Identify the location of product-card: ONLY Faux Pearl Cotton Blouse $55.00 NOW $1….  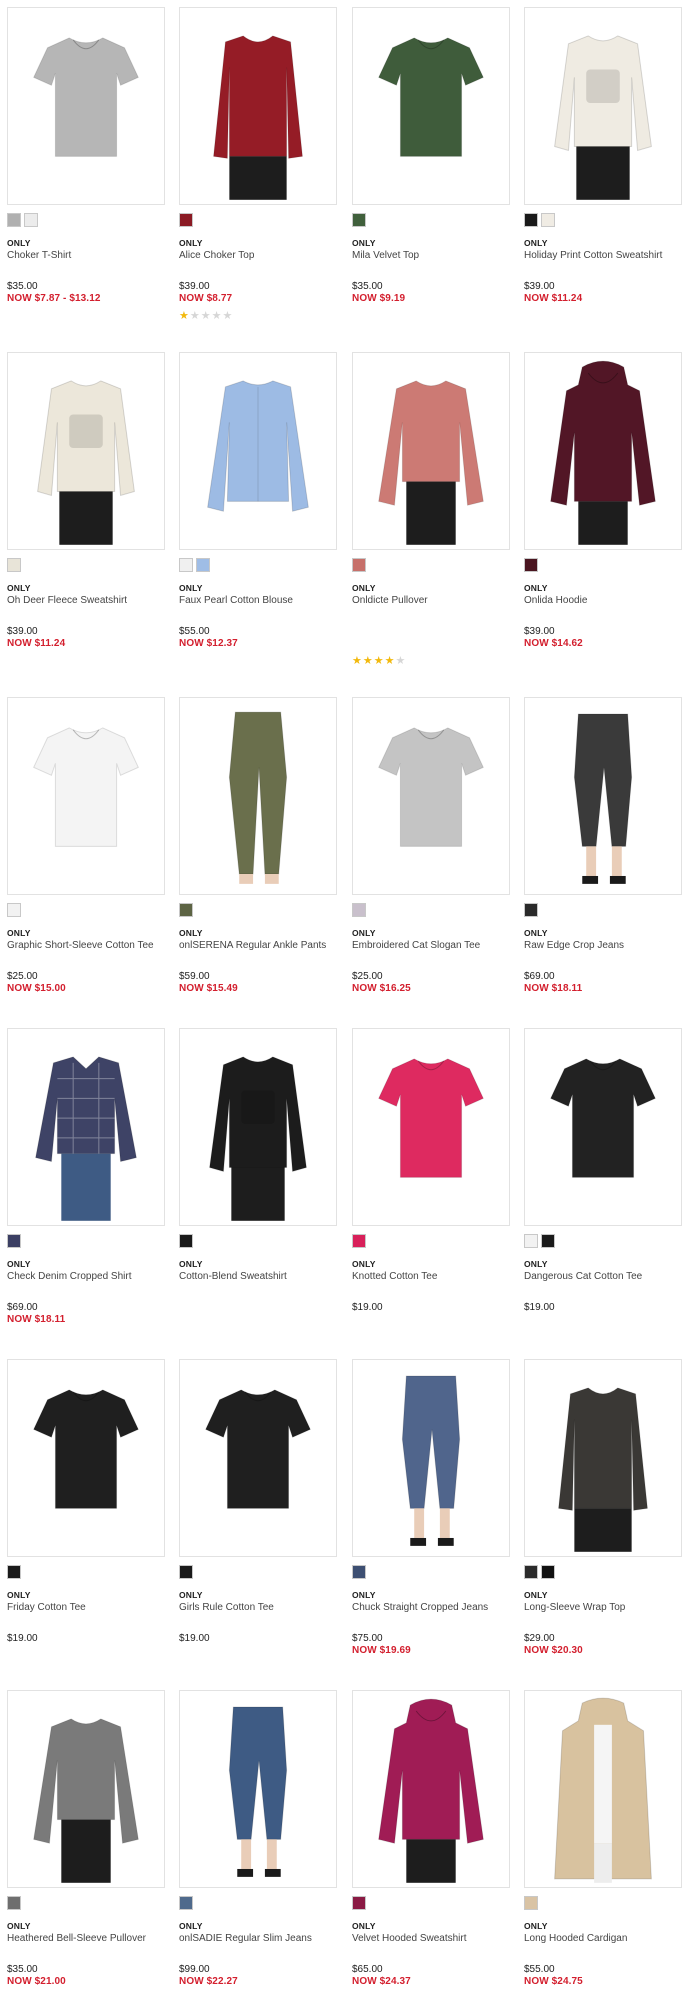
(260, 512).